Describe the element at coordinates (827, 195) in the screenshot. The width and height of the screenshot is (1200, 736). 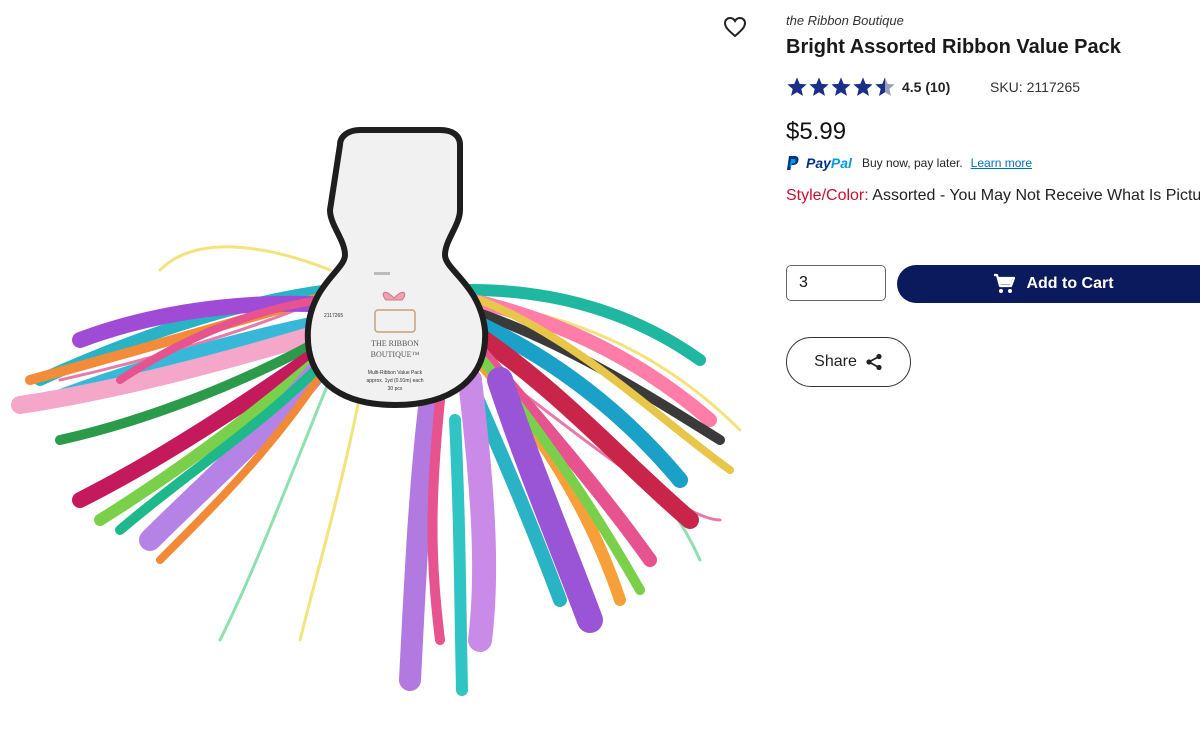
I see `style-color-label: Style/Color:` at that location.